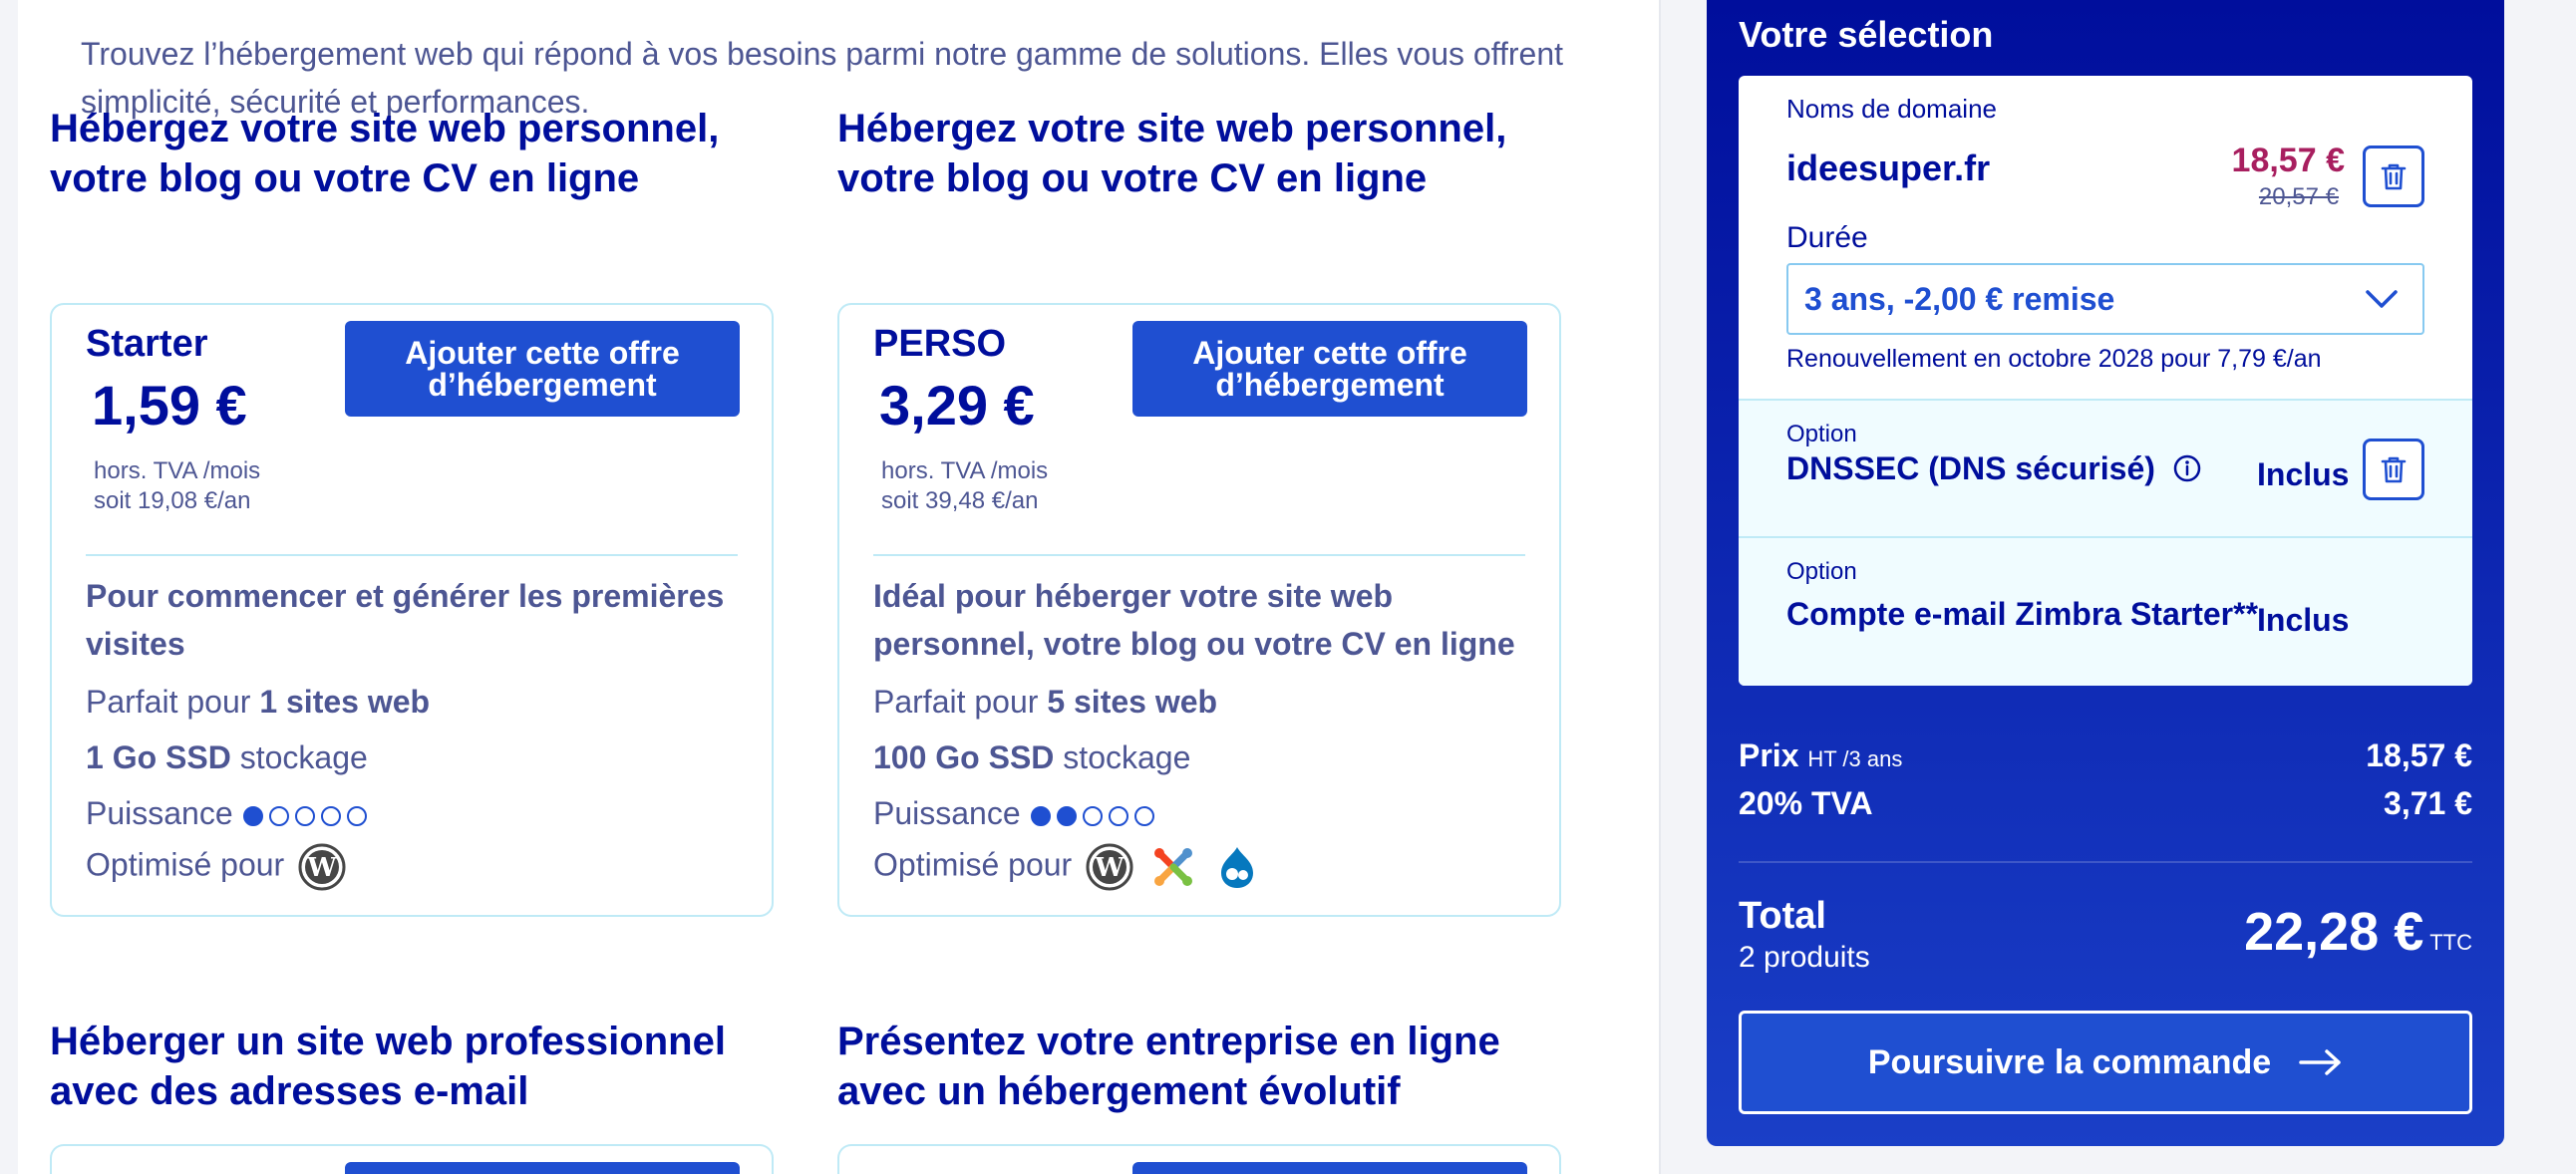 This screenshot has width=2576, height=1174. What do you see at coordinates (258, 702) in the screenshot?
I see `feature-sites: Parfait pour 1 sites web` at bounding box center [258, 702].